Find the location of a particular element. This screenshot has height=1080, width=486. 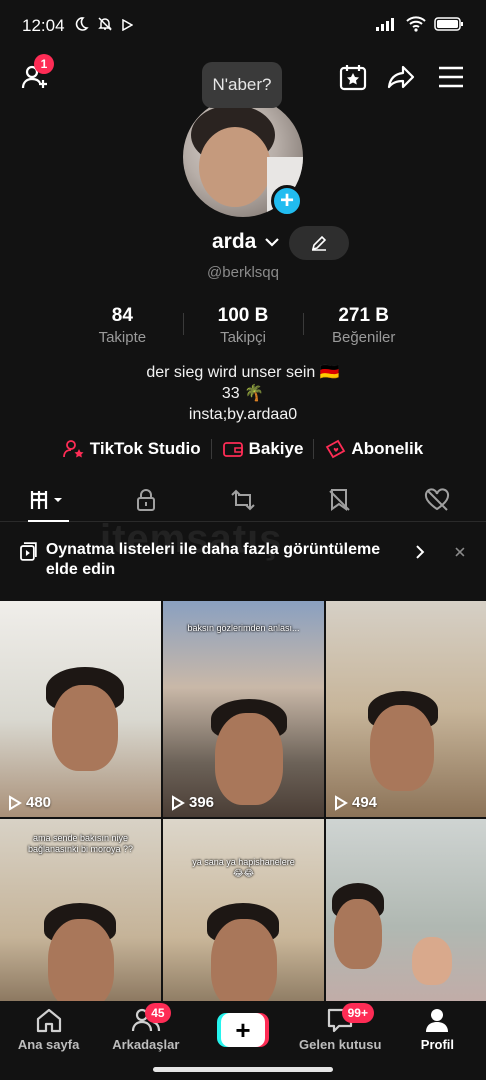

playlist-icon is located at coordinates (28, 551).